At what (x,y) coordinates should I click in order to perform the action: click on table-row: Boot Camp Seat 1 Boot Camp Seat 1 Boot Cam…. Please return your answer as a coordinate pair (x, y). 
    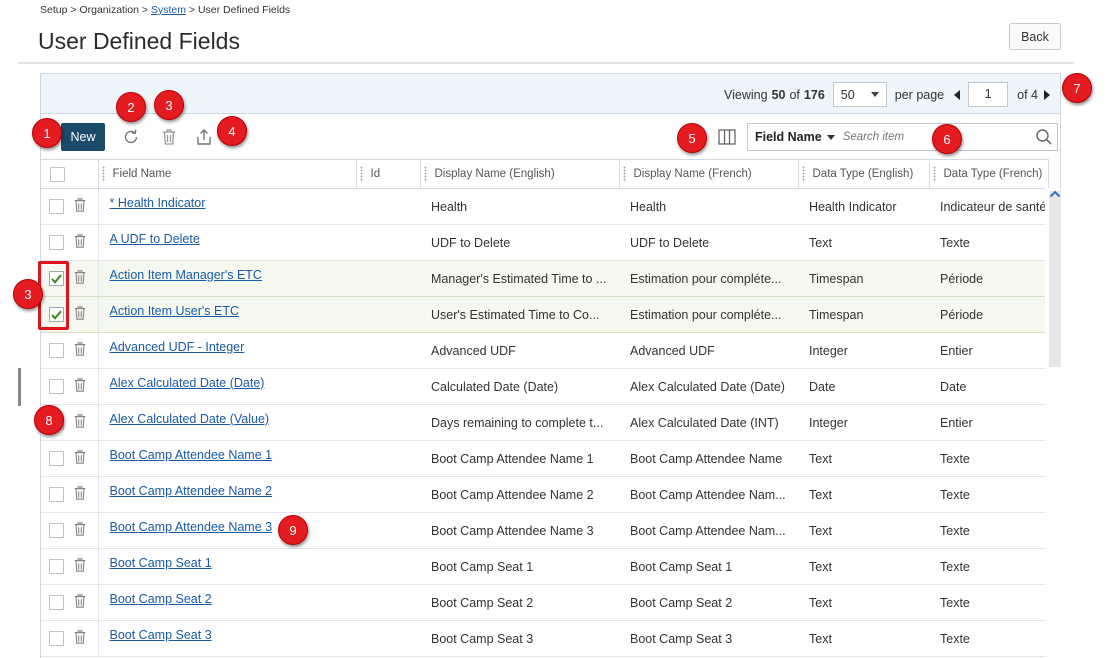
    Looking at the image, I should click on (544, 566).